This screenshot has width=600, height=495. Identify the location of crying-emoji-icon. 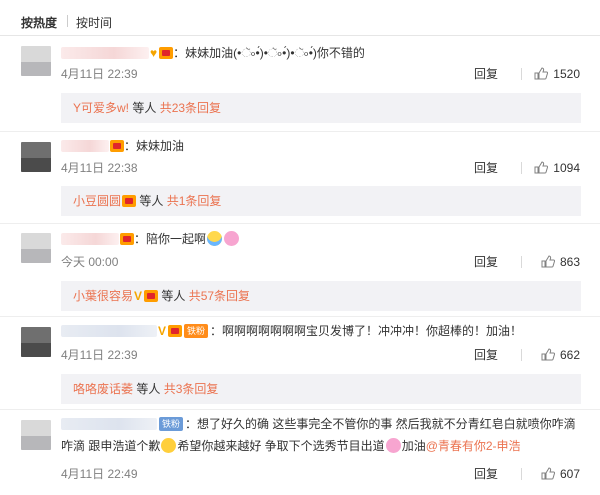
(215, 238).